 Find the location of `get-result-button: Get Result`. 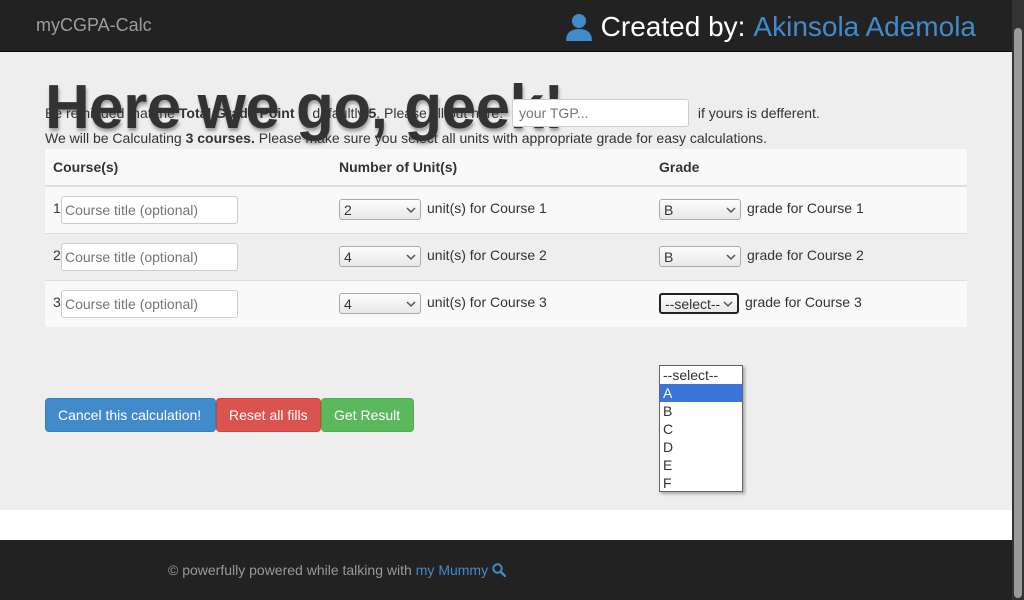

get-result-button: Get Result is located at coordinates (367, 415).